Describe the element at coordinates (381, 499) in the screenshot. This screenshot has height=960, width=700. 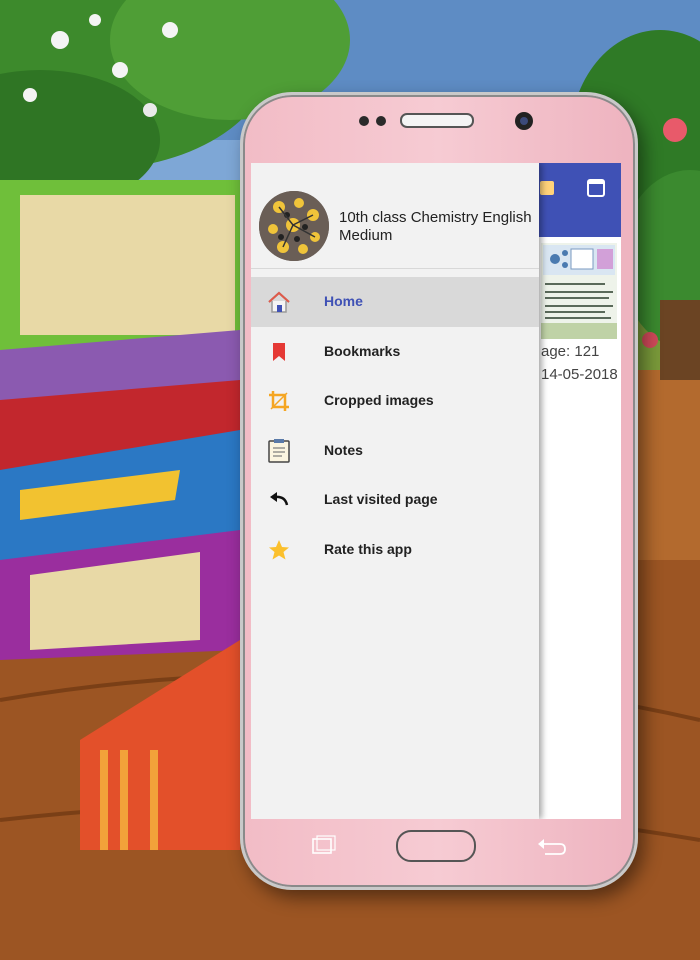
I see `drawer-item-label: Last visited page` at that location.